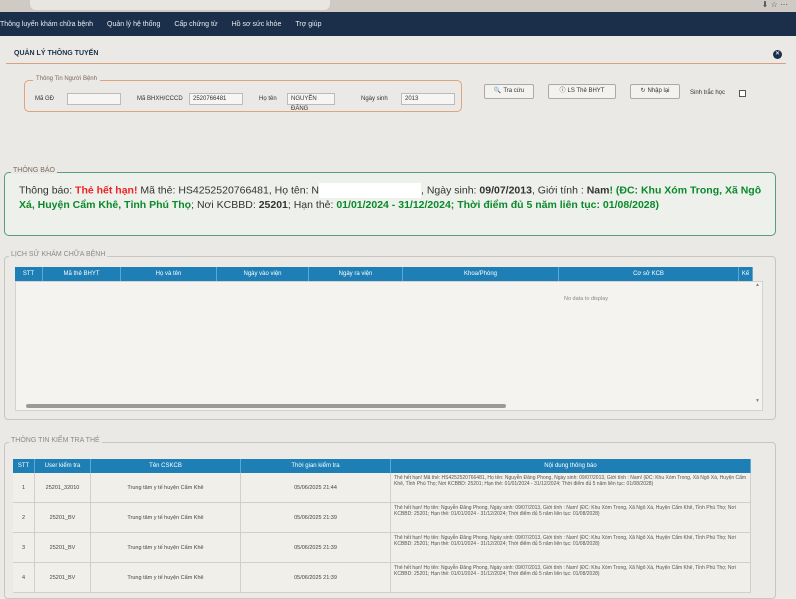 The height and width of the screenshot is (599, 796). I want to click on ma-gd-input, so click(94, 99).